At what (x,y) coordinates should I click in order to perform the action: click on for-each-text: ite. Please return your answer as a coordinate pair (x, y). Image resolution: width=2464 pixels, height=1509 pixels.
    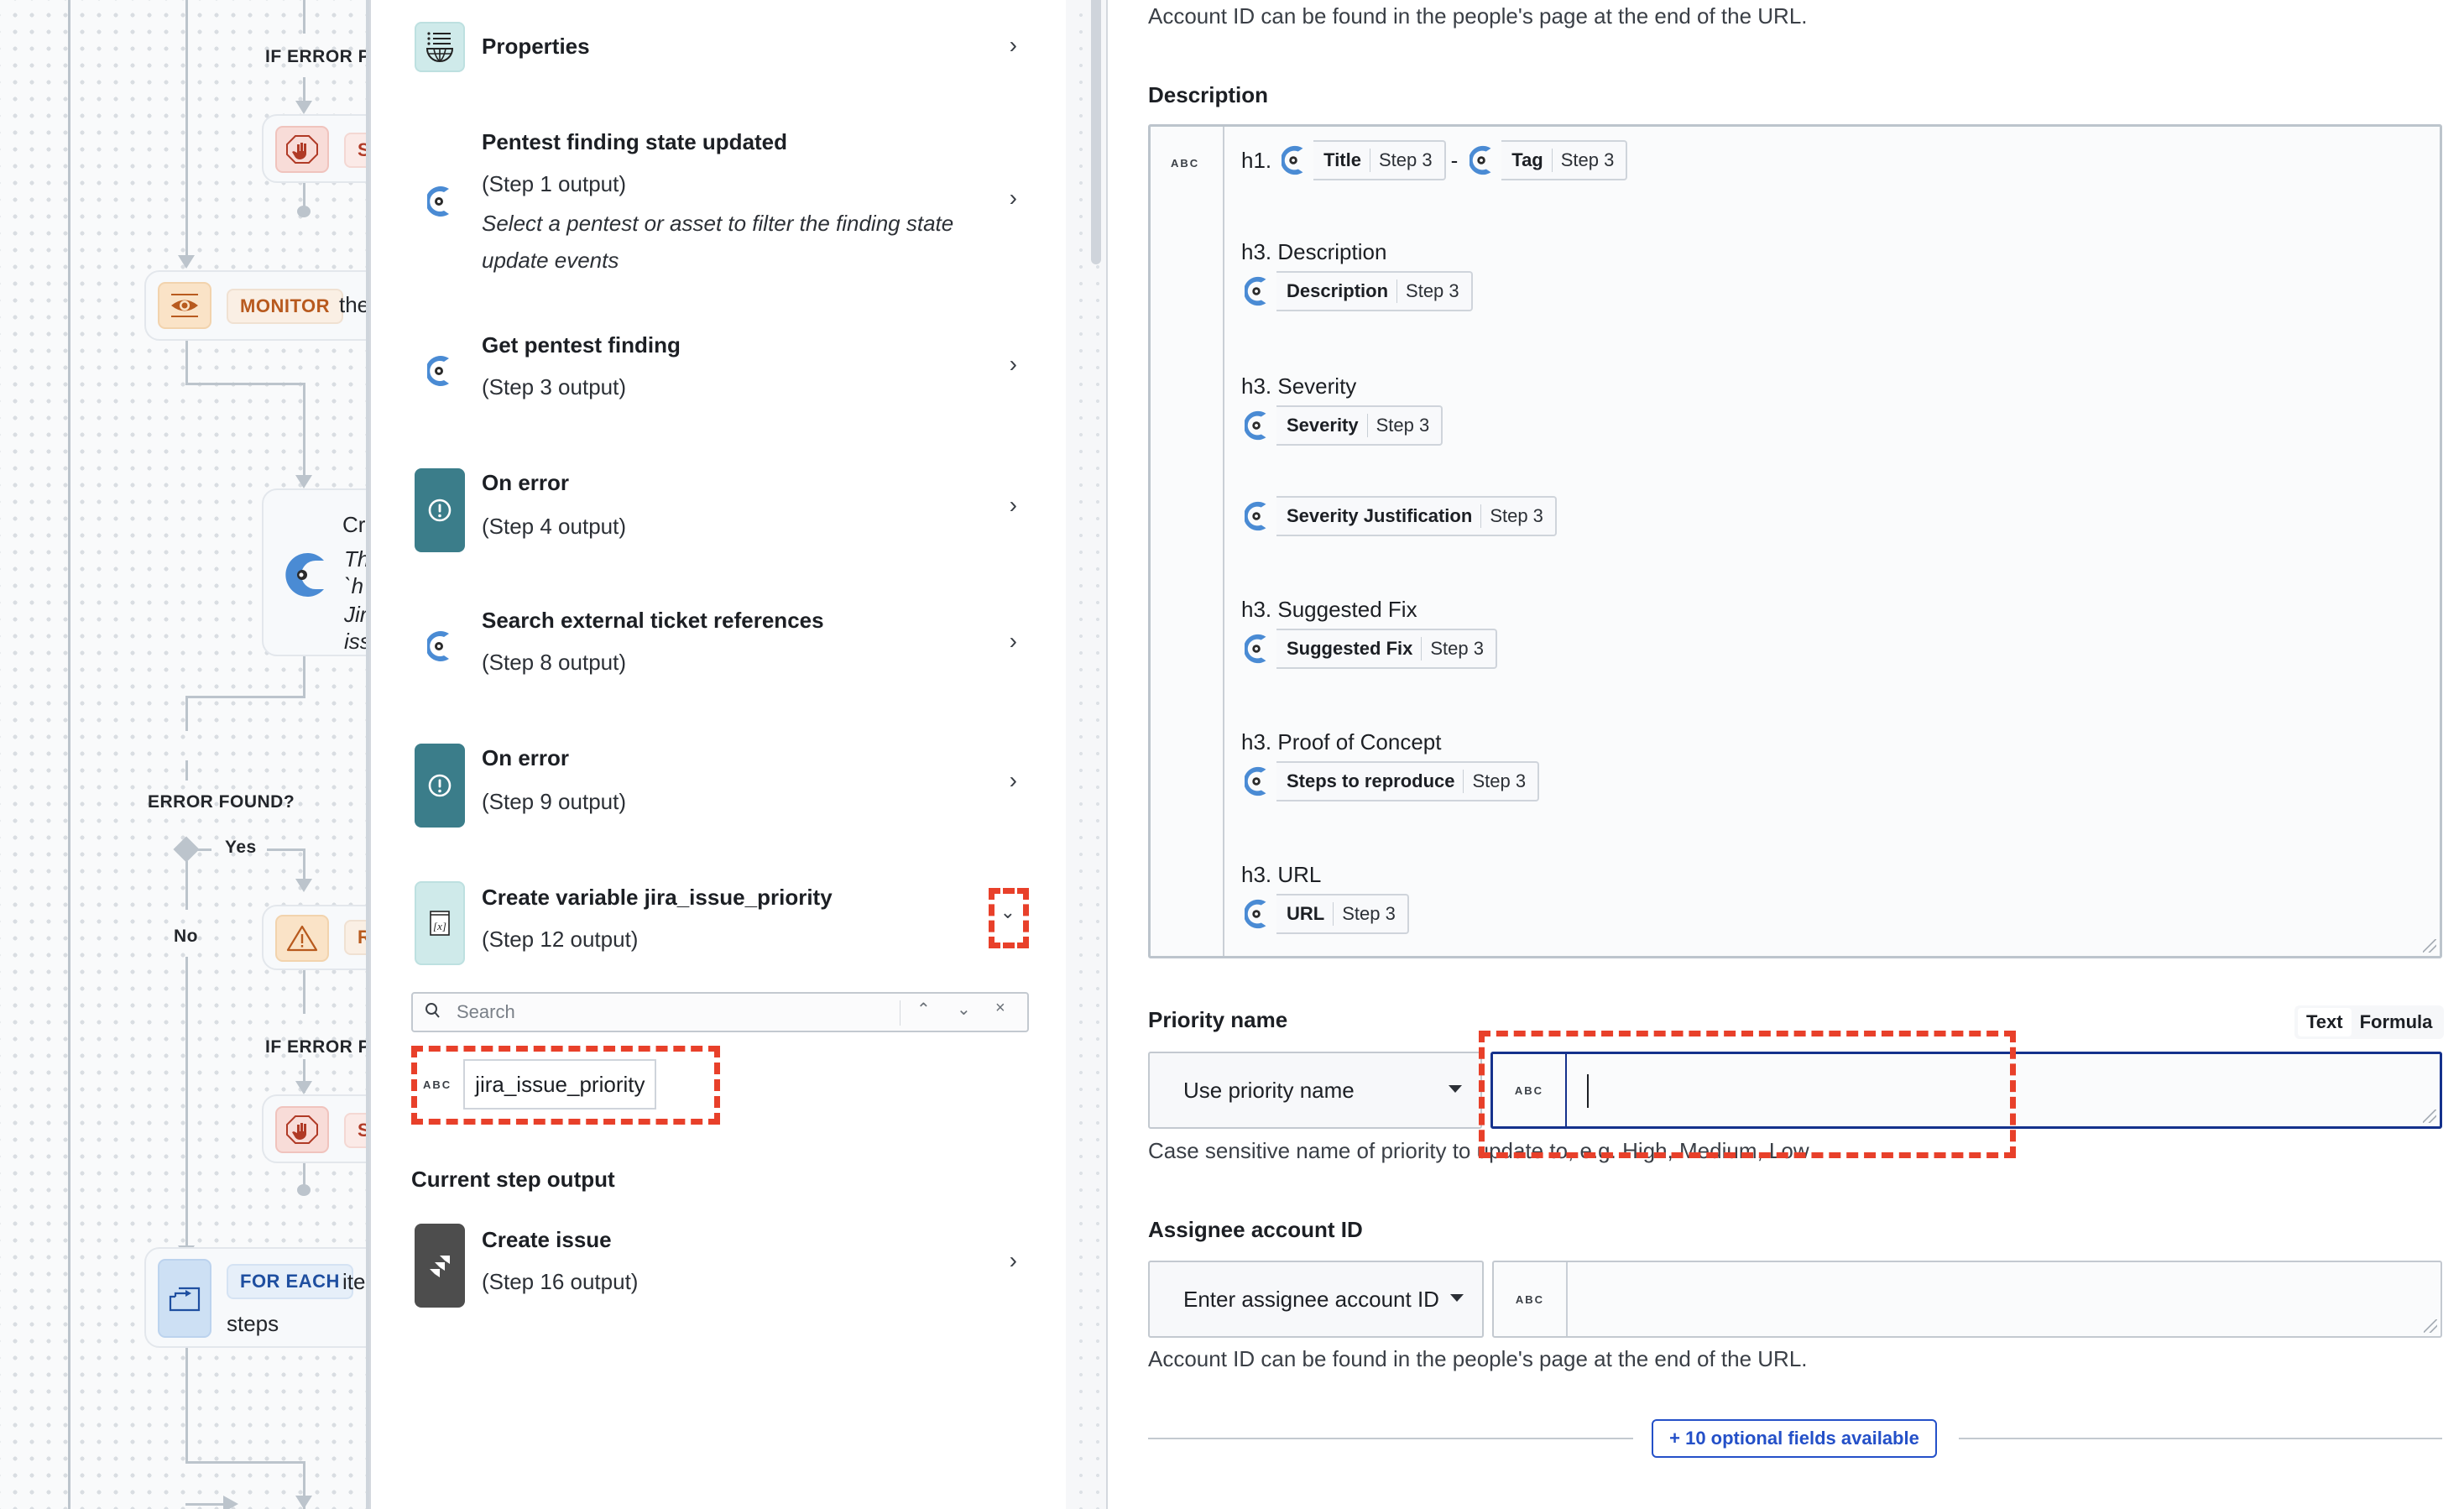
    Looking at the image, I should click on (354, 1281).